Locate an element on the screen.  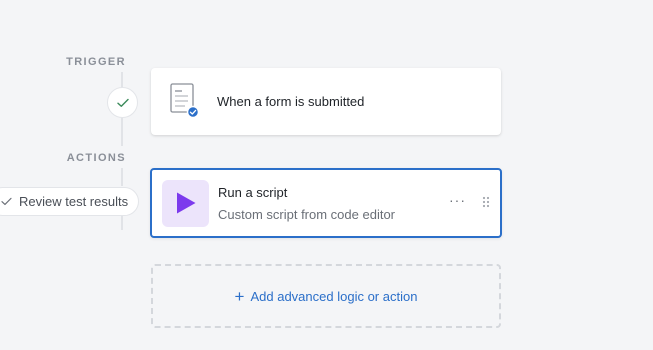
review-test-results-label: Review test results is located at coordinates (74, 201).